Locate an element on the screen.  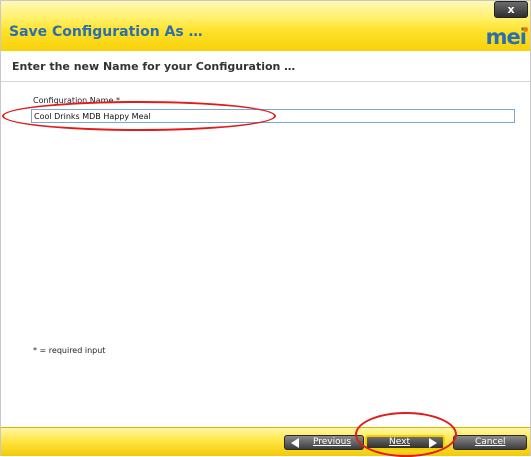
title-bar: Save Configuration As … x mei is located at coordinates (265, 26).